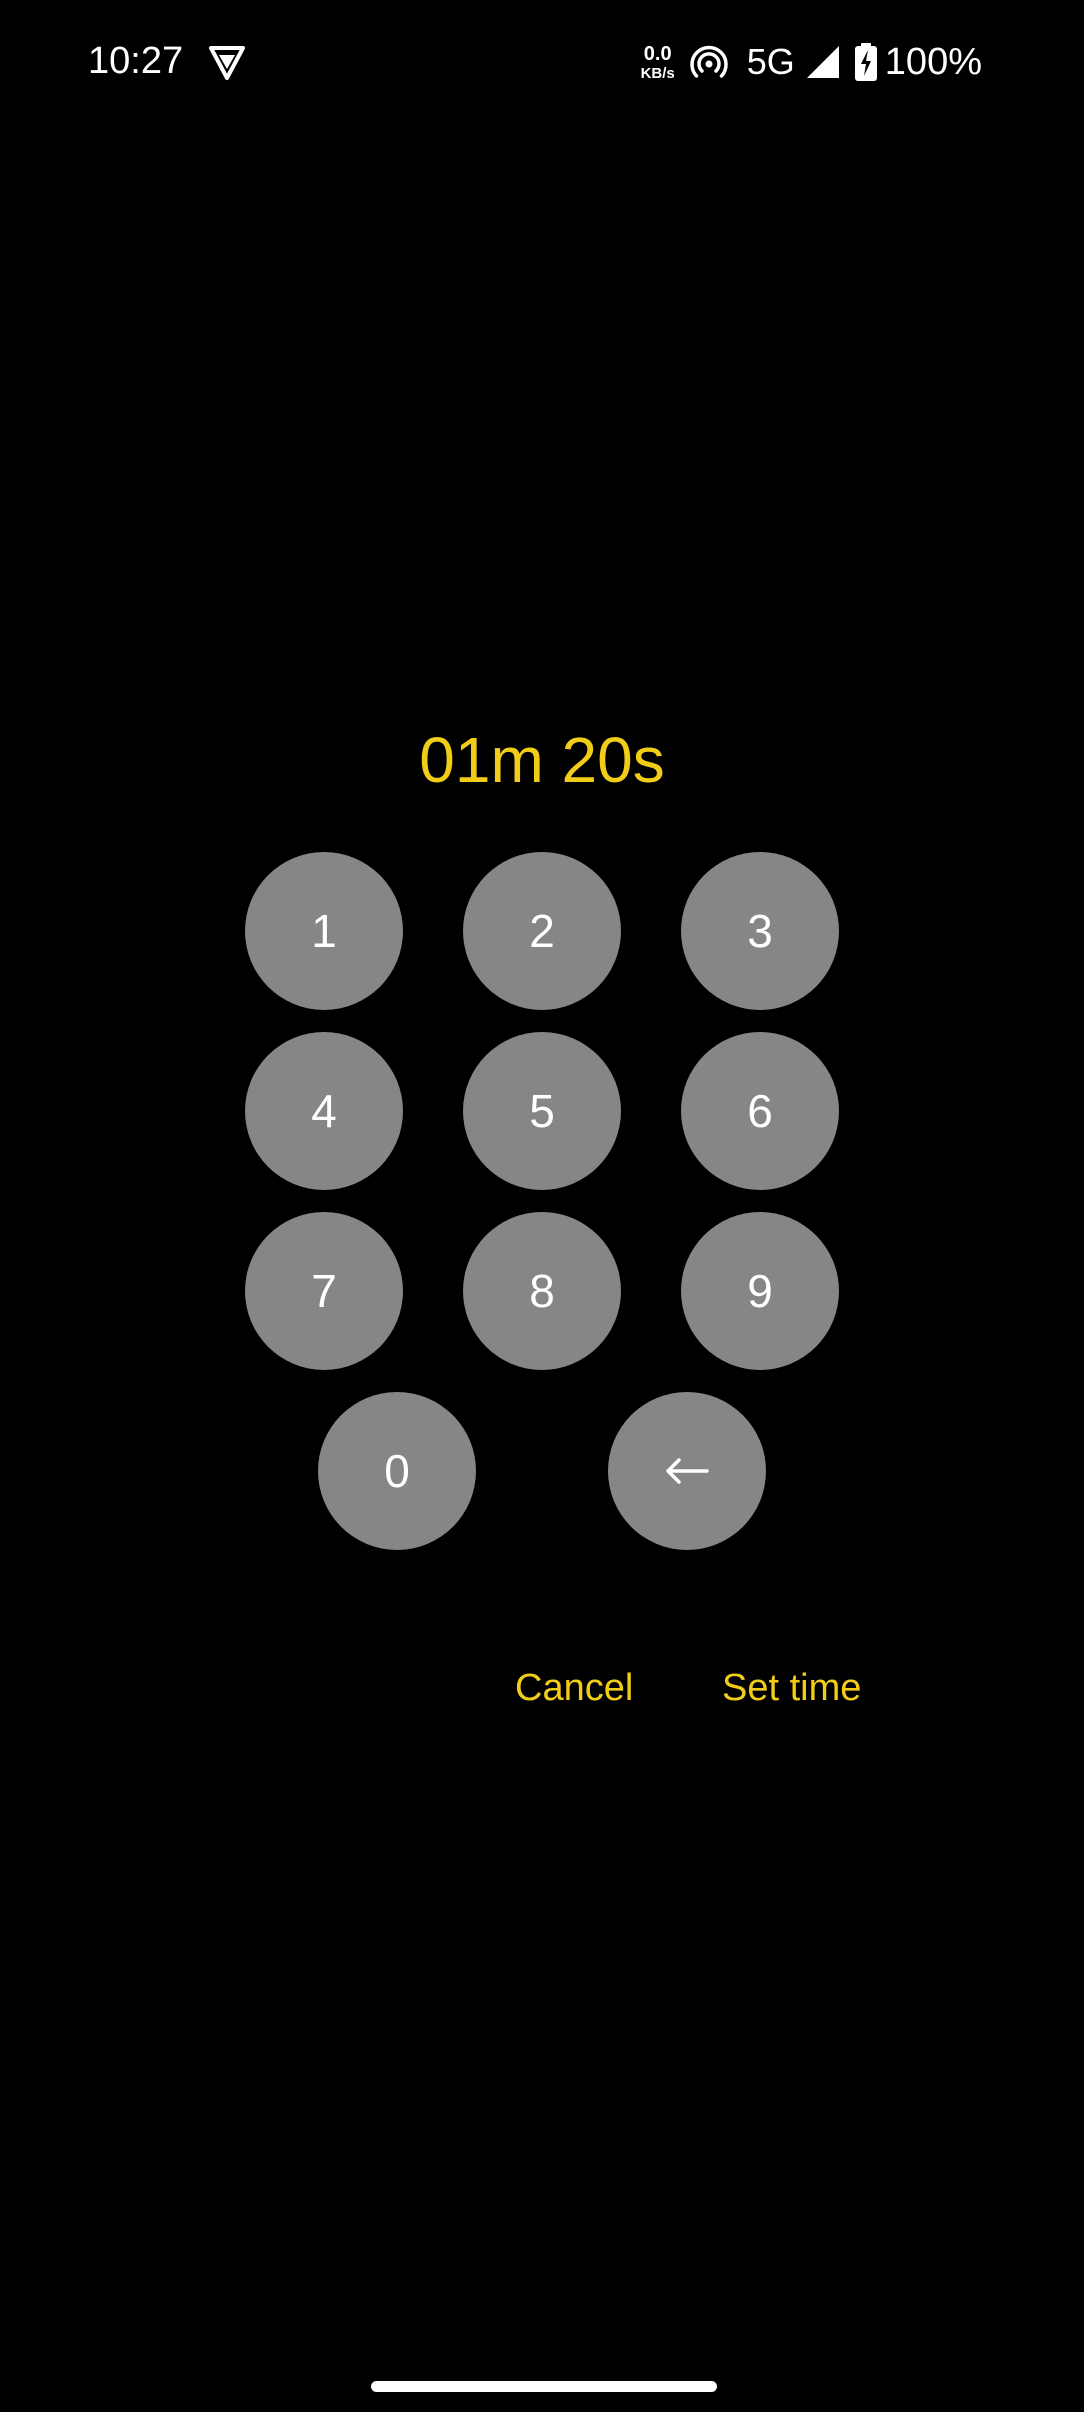 The width and height of the screenshot is (1084, 2412). Describe the element at coordinates (542, 1291) in the screenshot. I see `key-8: 8` at that location.